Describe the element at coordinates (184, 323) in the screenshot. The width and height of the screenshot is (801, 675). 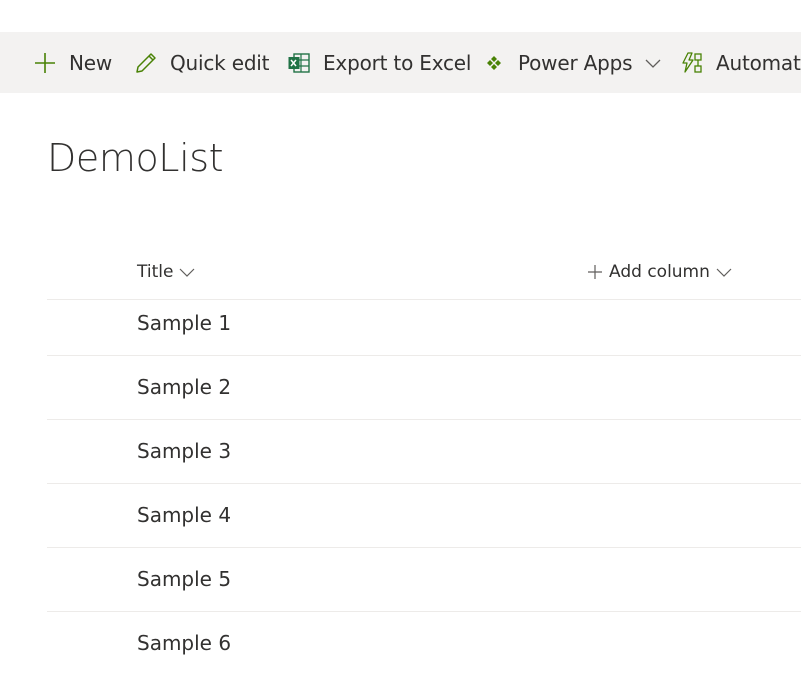
I see `title-cell: Sample 1` at that location.